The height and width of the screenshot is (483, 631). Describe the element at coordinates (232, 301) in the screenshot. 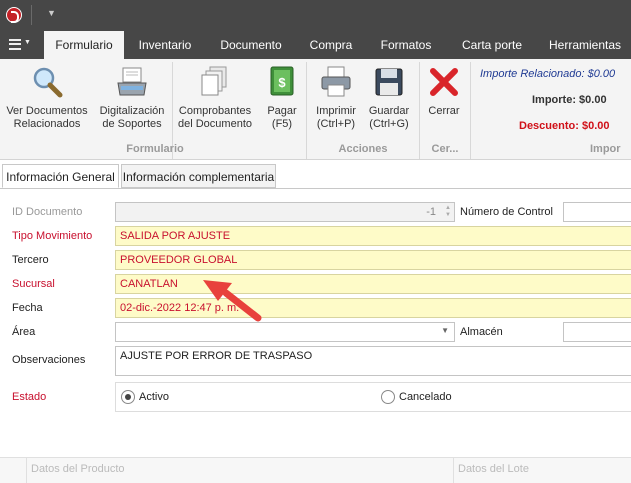

I see `annotation-arrow-icon` at that location.